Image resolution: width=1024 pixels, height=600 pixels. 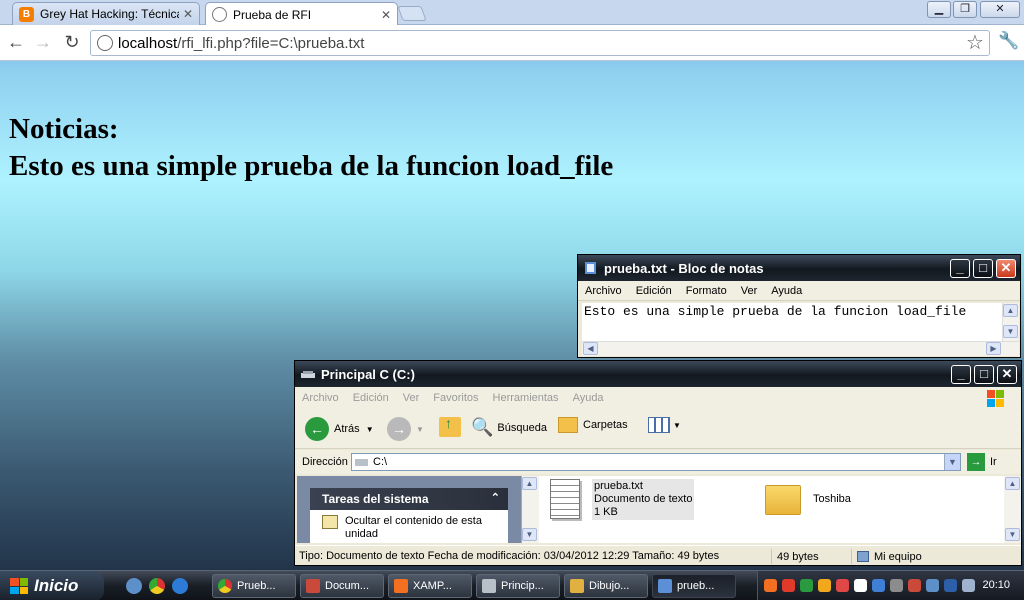 What do you see at coordinates (455, 398) in the screenshot?
I see `menu-favoritos: Favoritos` at bounding box center [455, 398].